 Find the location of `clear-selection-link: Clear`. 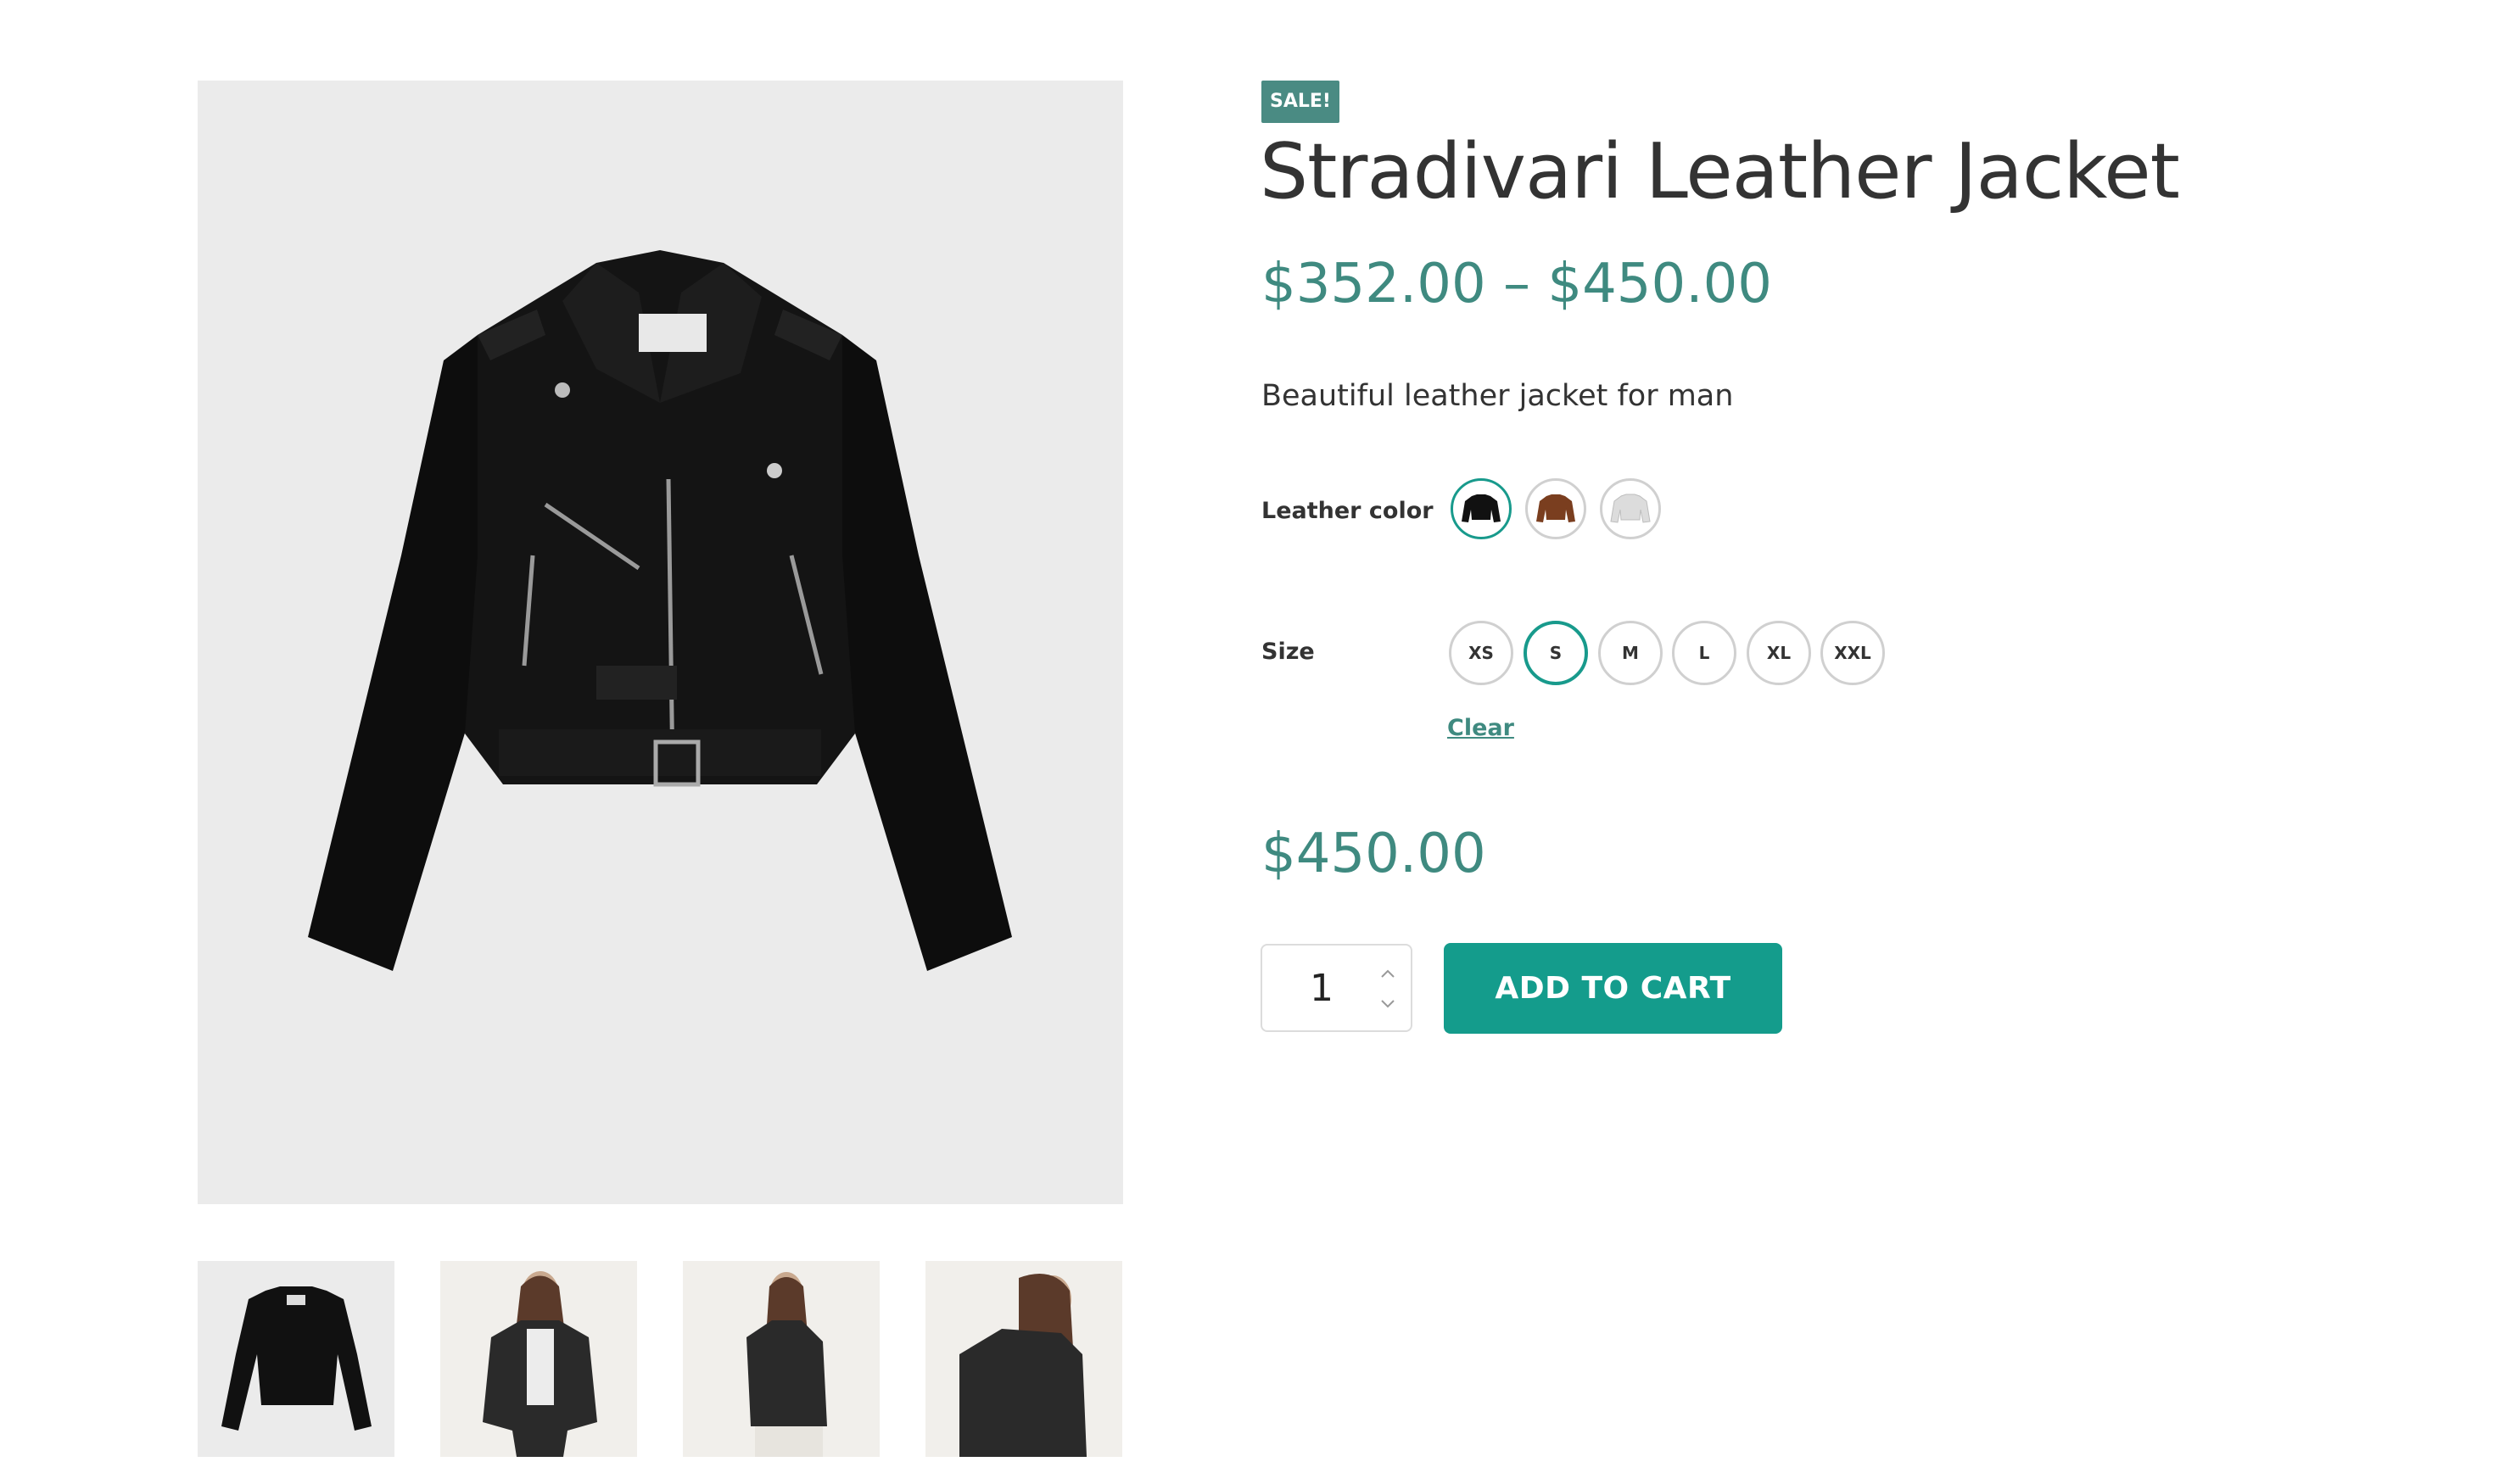

clear-selection-link: Clear is located at coordinates (1480, 728).